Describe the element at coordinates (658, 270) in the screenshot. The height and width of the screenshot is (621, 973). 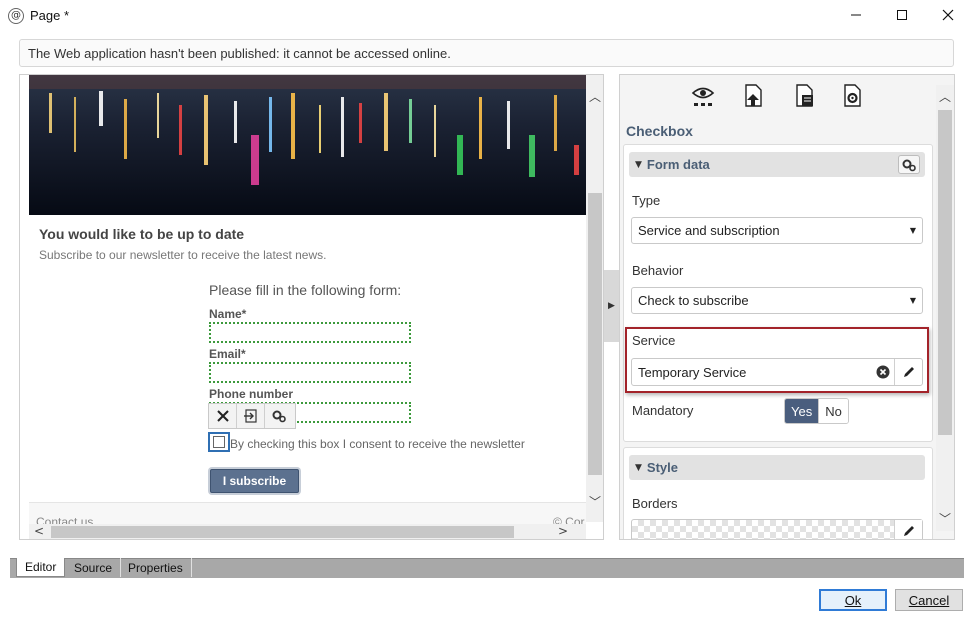
I see `behavior-label: Behavior` at that location.